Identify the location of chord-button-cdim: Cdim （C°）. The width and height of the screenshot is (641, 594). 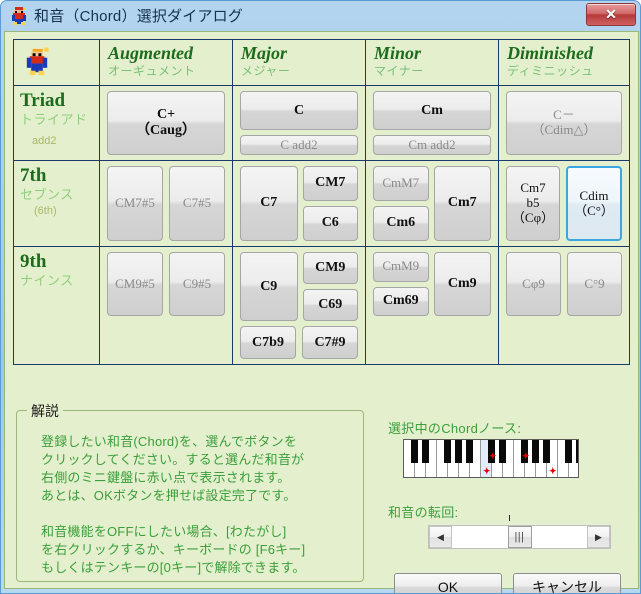
(594, 203).